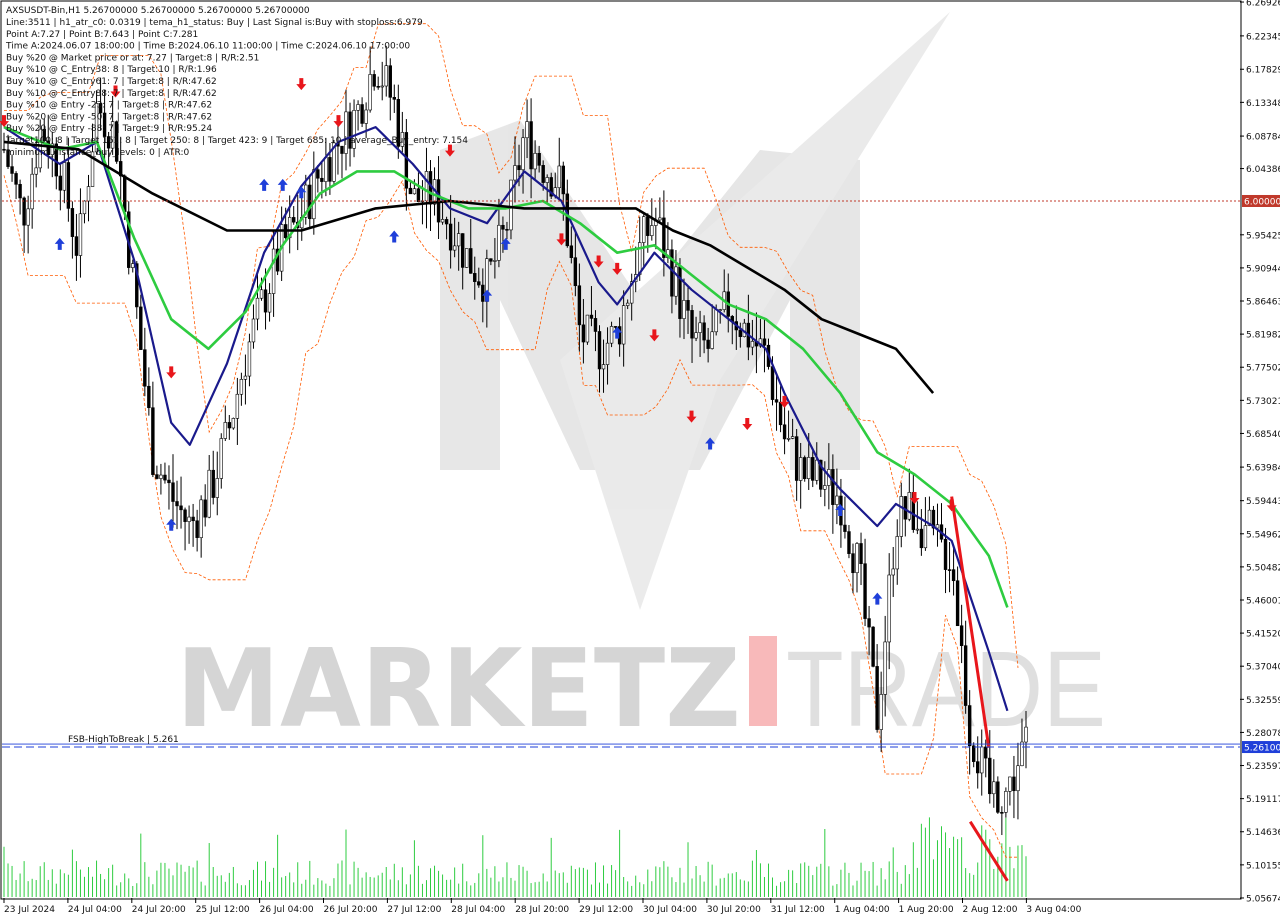 This screenshot has width=1280, height=920. Describe the element at coordinates (1262, 202) in the screenshot. I see `price-tag: 6.00000` at that location.